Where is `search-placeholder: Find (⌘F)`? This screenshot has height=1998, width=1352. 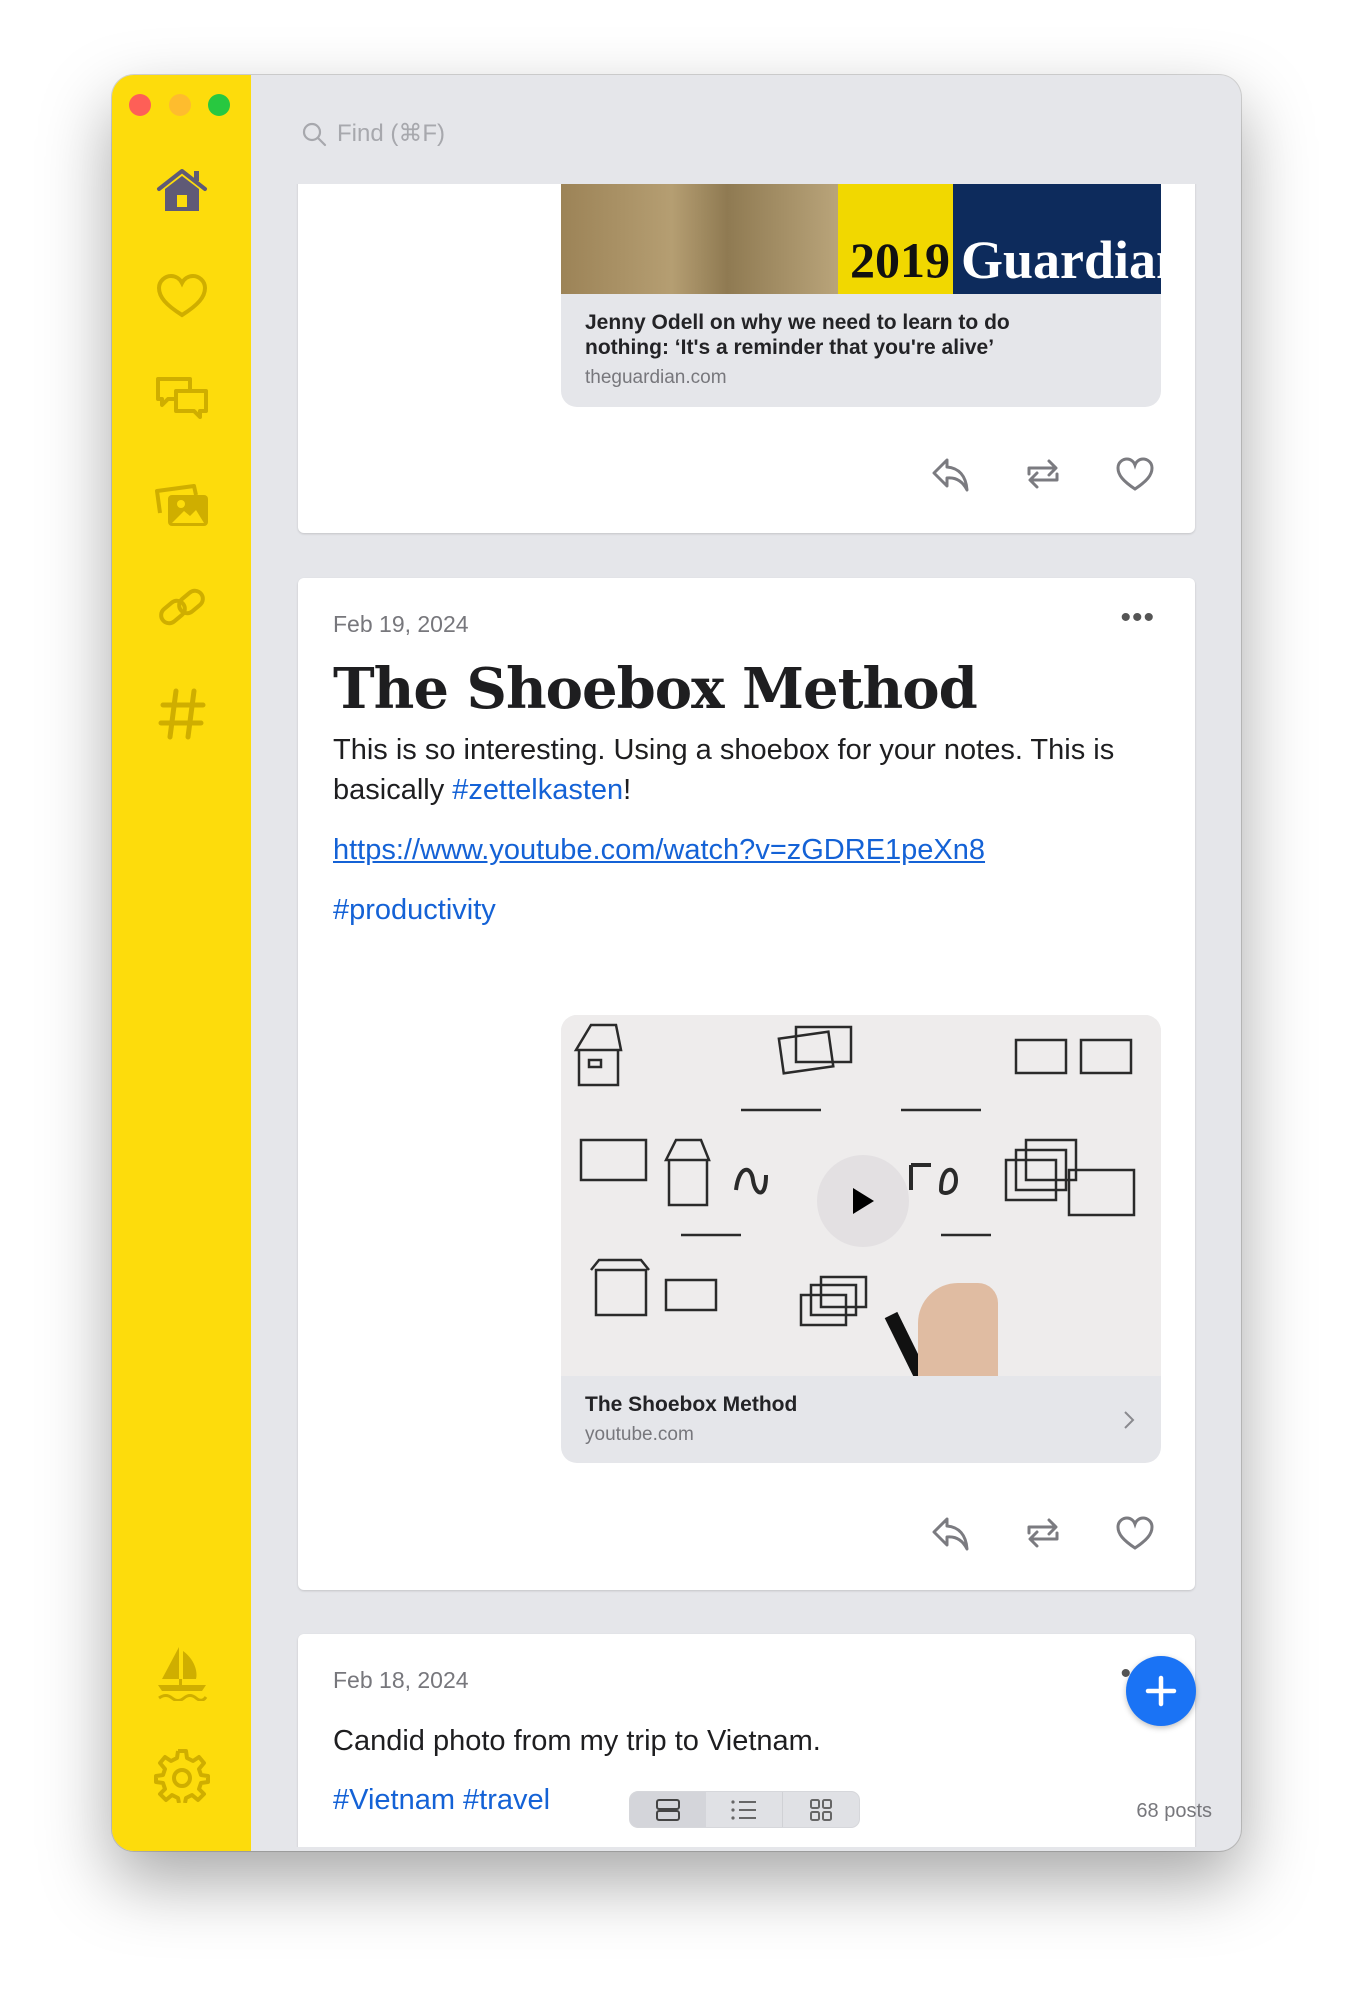
search-placeholder: Find (⌘F) is located at coordinates (391, 133).